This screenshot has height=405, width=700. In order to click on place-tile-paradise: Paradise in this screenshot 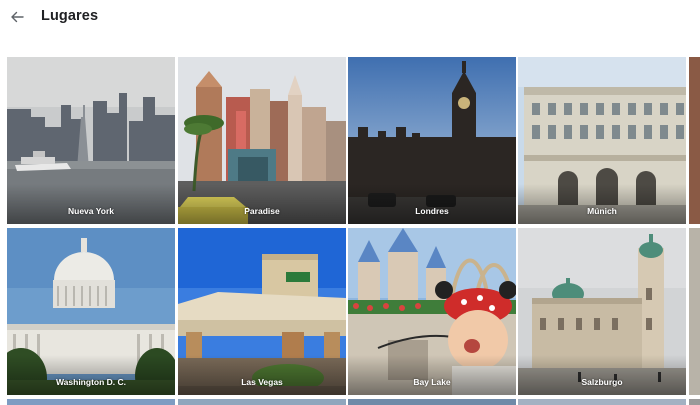, I will do `click(262, 140)`.